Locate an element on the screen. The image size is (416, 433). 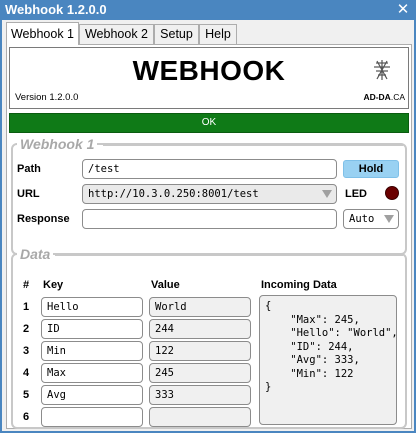
webhook-group-legend: Webhook 1 is located at coordinates (57, 144).